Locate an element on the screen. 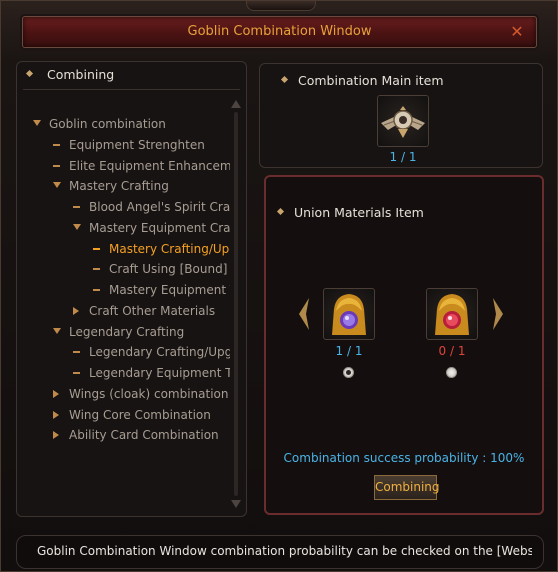  tree-item: Mastery Crafting/Upg is located at coordinates (123, 249).